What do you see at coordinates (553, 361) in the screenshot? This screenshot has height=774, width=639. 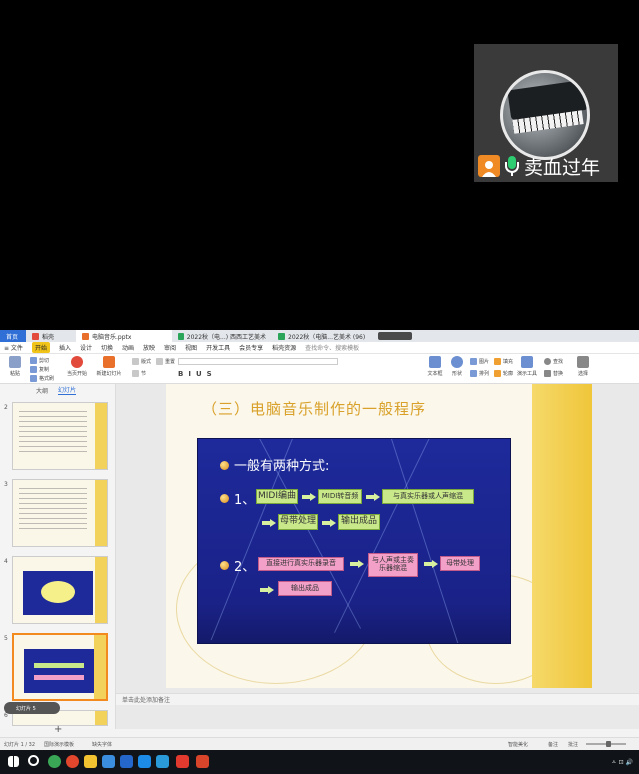 I see `find-button: 查找` at bounding box center [553, 361].